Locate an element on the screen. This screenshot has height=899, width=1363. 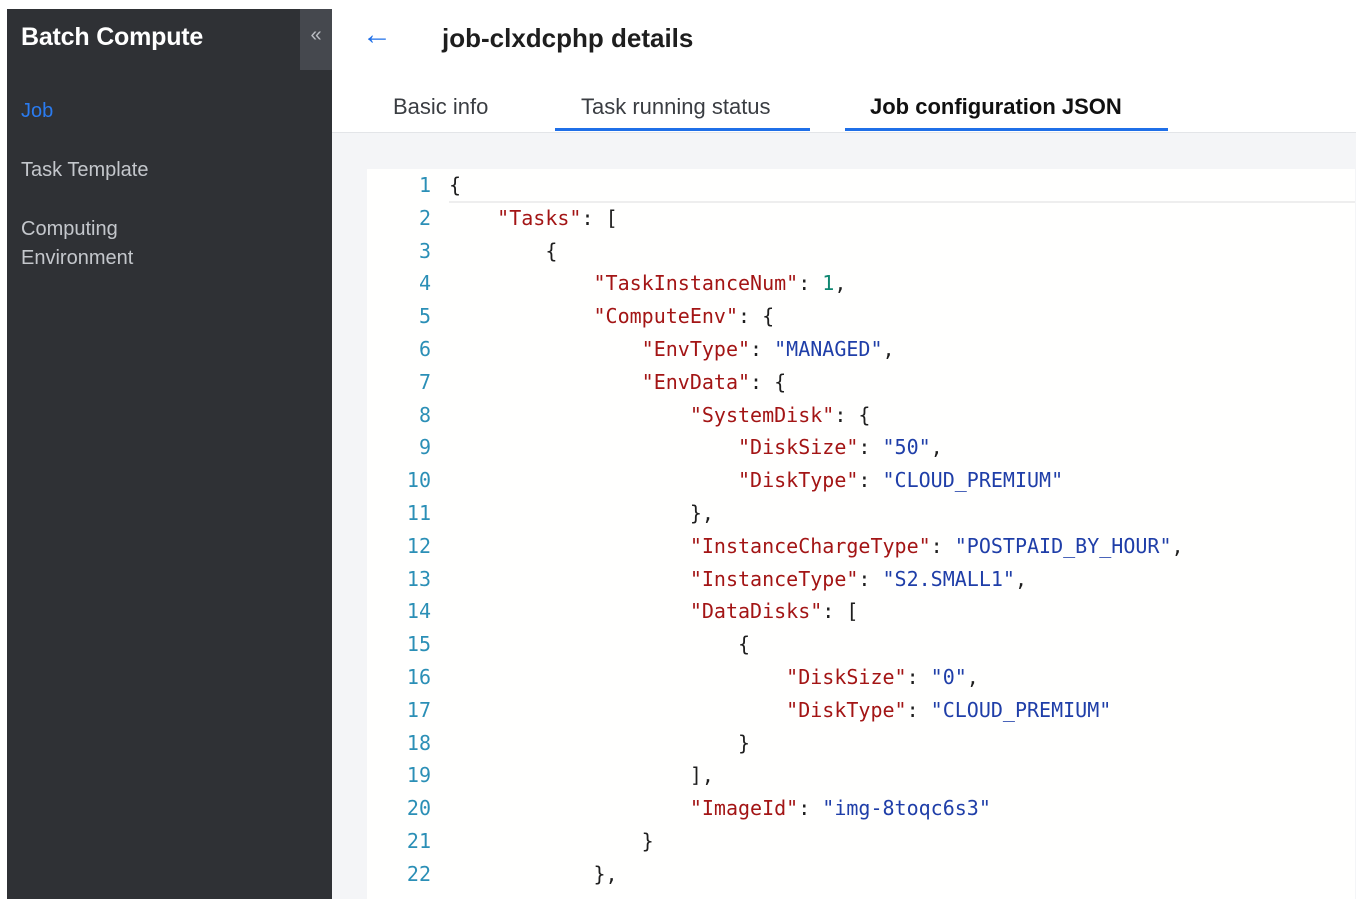
back-arrow-icon: ← is located at coordinates (377, 35).